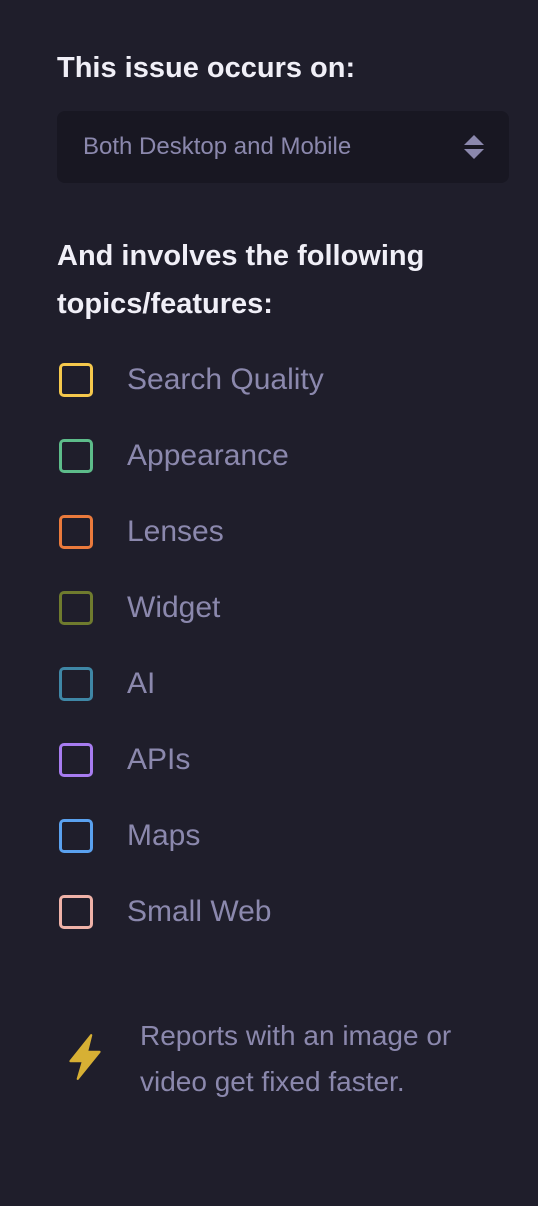  Describe the element at coordinates (191, 931) in the screenshot. I see `topic-small-web: Small Web` at that location.